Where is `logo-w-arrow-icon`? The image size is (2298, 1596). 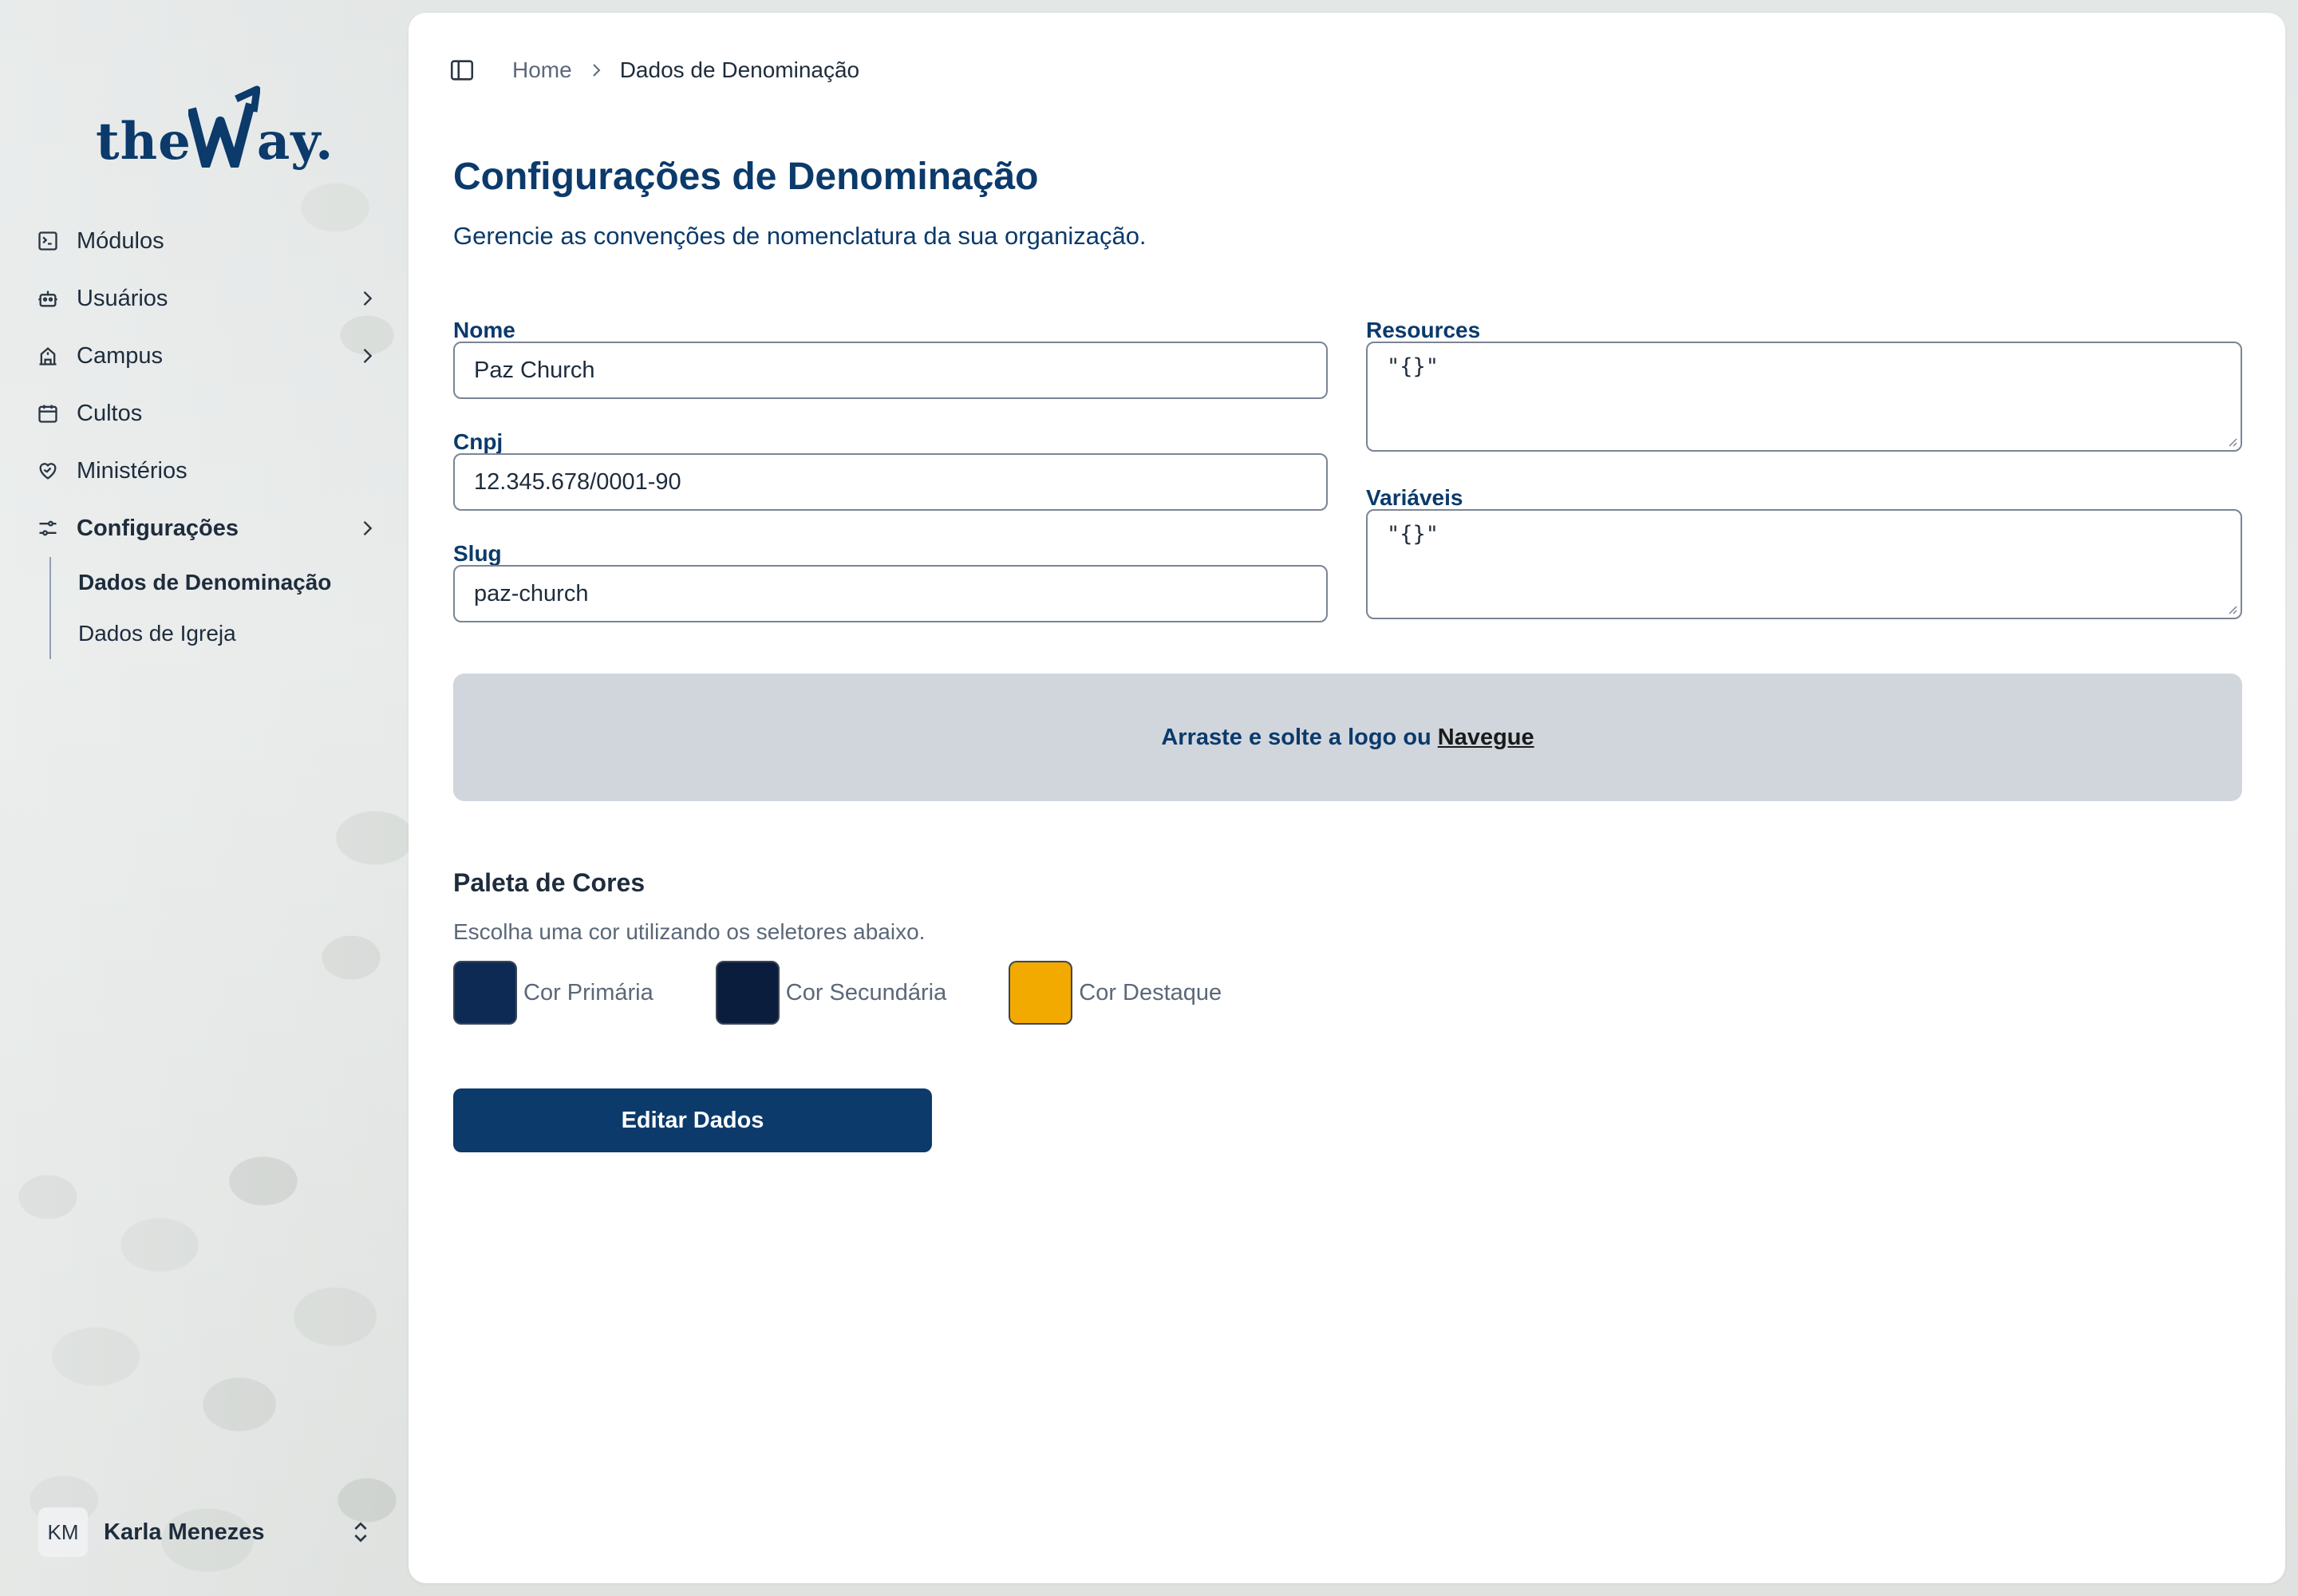
logo-w-arrow-icon is located at coordinates (224, 127).